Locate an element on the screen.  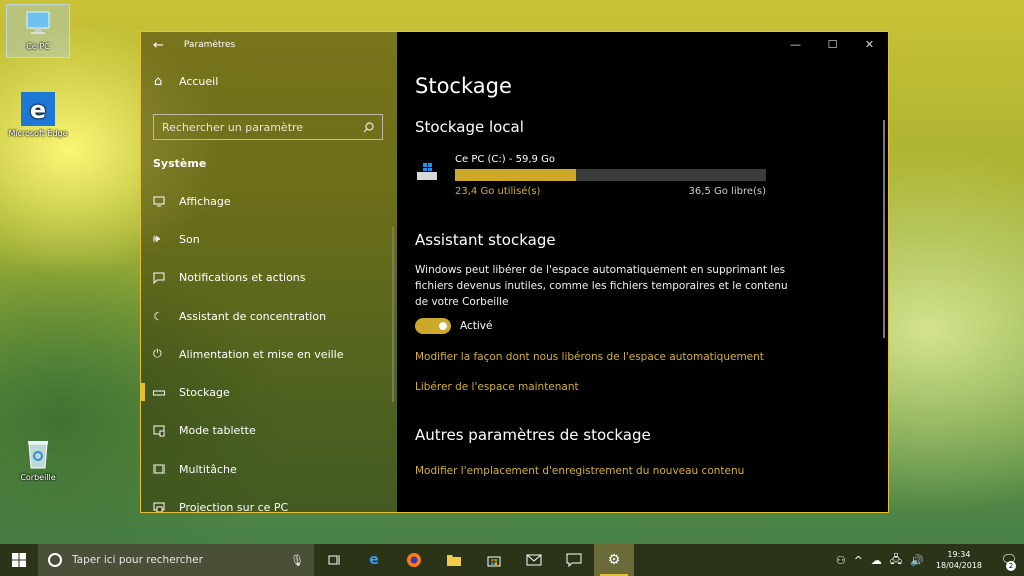
monitor-icon is located at coordinates (166, 201).